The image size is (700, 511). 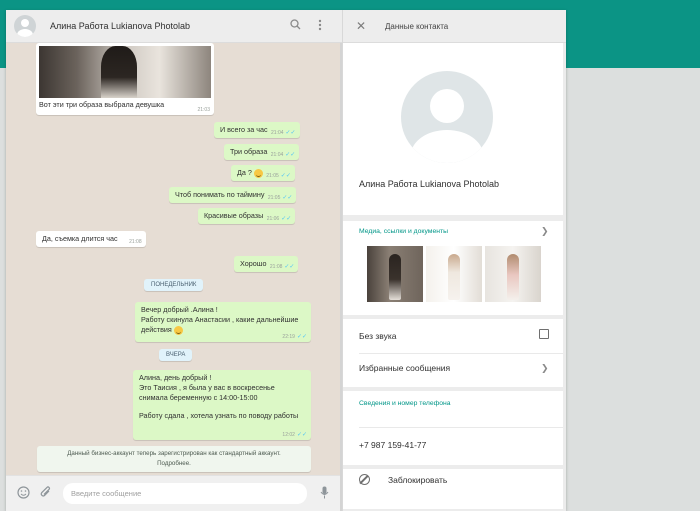 I want to click on message-text: Да ?, so click(x=244, y=172).